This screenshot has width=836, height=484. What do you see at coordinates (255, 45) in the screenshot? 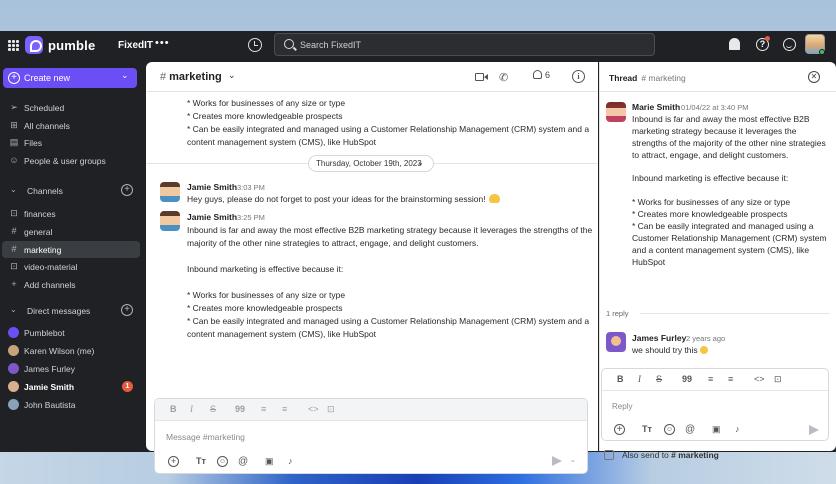
I see `history-icon` at bounding box center [255, 45].